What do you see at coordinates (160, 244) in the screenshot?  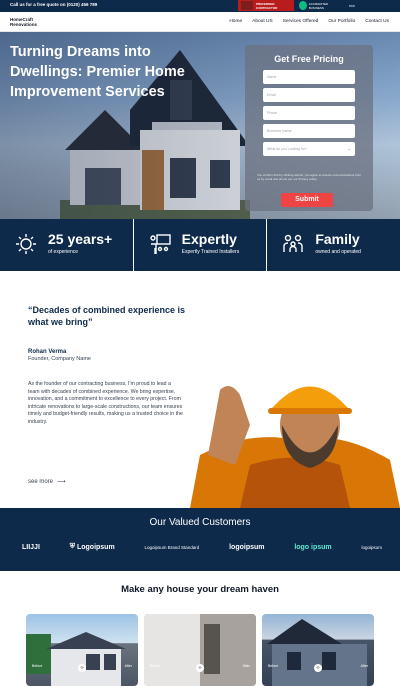 I see `presentation-icon` at bounding box center [160, 244].